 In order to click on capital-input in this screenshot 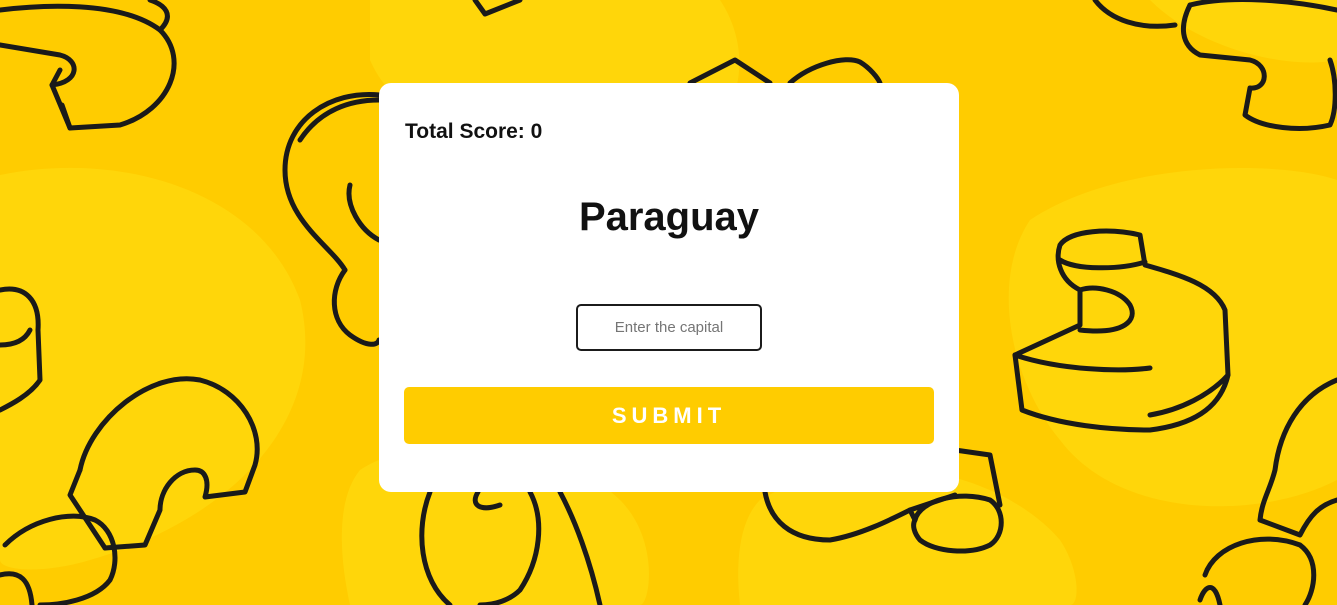, I will do `click(669, 327)`.